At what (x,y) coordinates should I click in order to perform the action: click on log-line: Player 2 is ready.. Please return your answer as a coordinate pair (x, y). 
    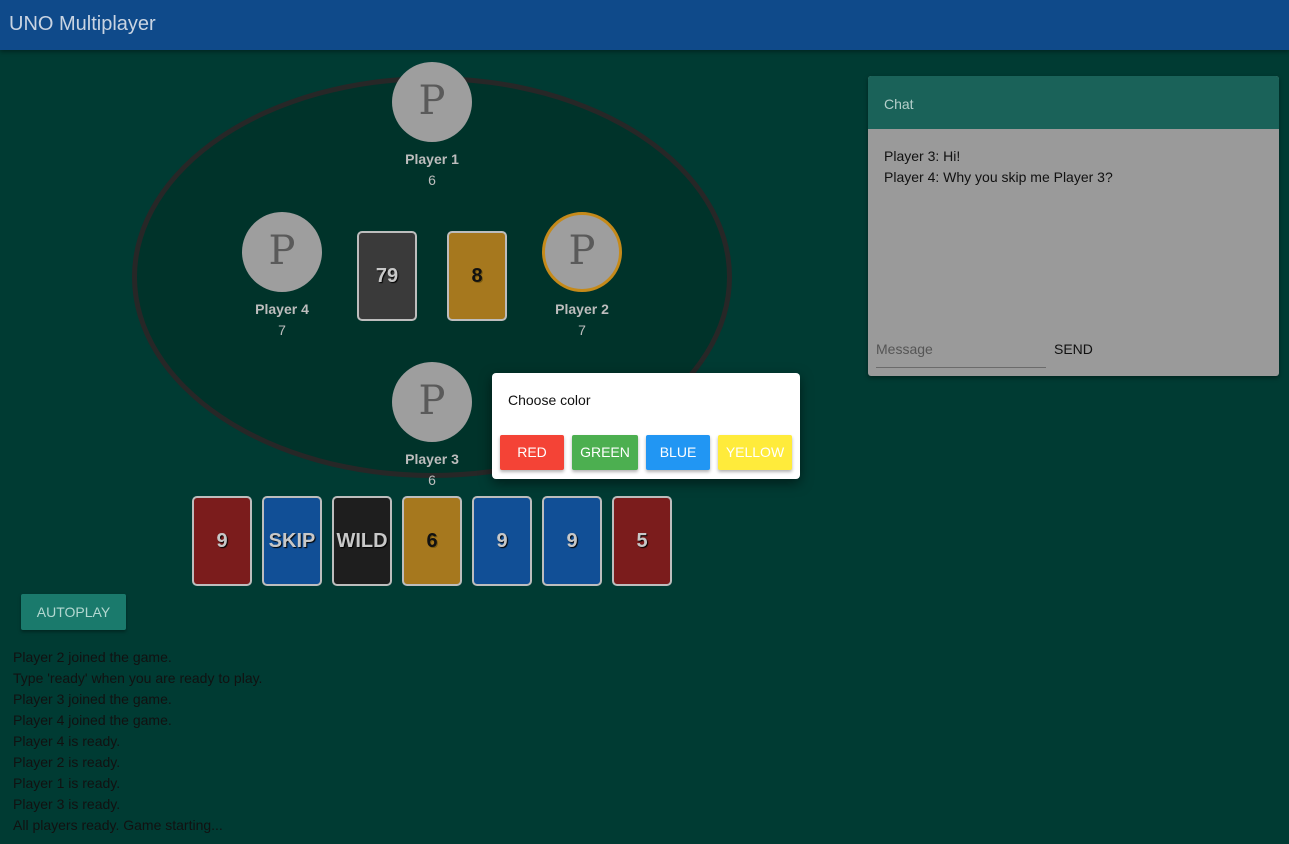
    Looking at the image, I should click on (67, 762).